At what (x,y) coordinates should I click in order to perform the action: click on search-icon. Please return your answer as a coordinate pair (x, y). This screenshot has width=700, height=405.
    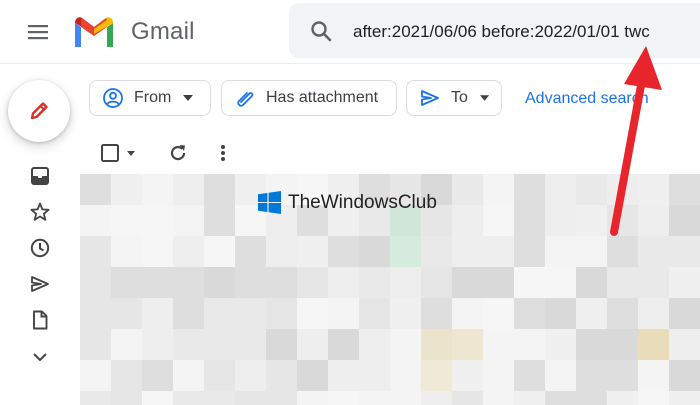
    Looking at the image, I should click on (321, 31).